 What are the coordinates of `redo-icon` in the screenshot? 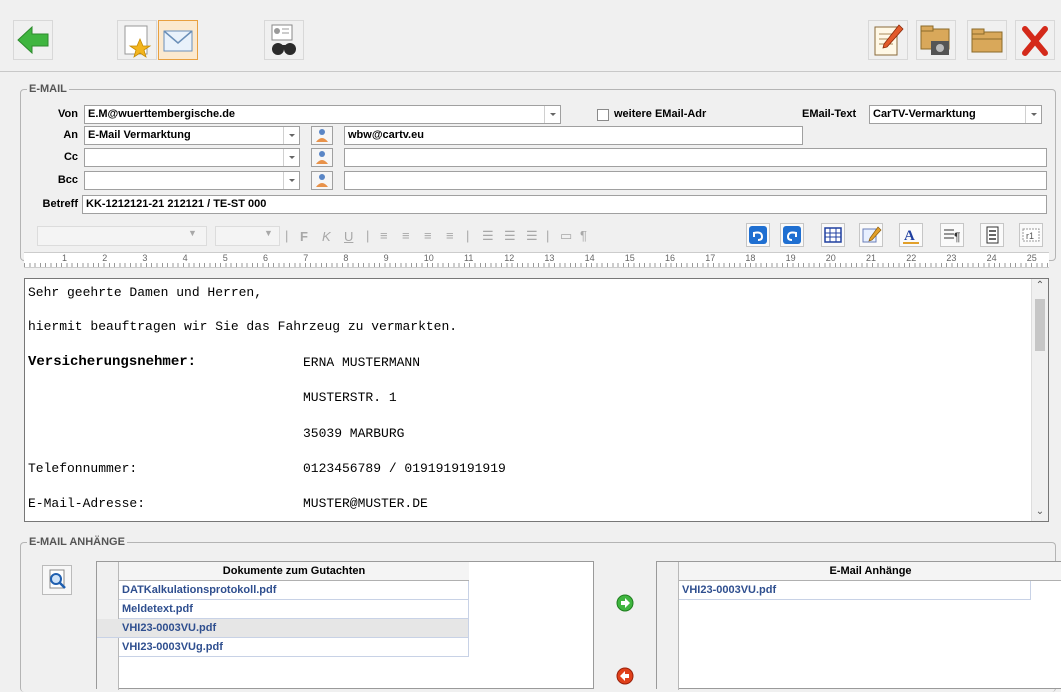 It's located at (792, 235).